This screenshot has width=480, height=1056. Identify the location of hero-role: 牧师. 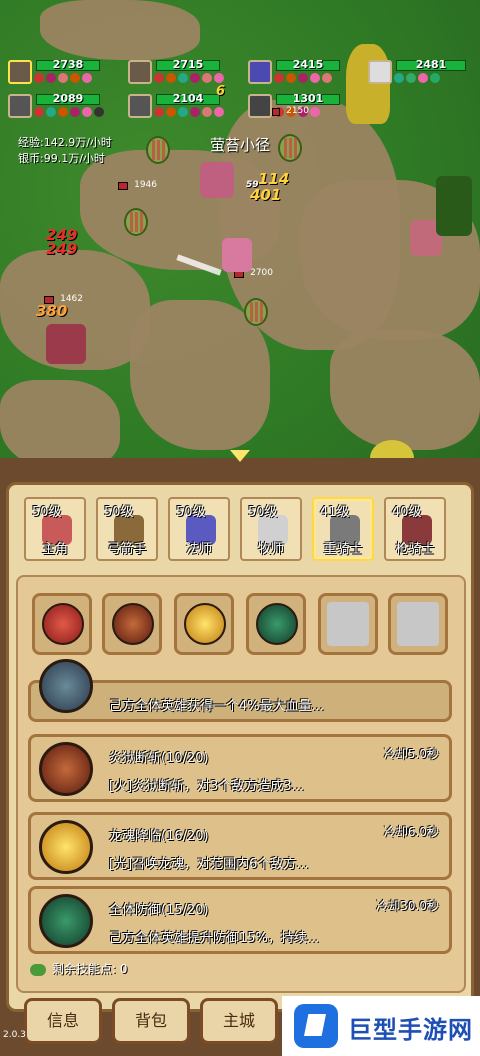
(270, 549).